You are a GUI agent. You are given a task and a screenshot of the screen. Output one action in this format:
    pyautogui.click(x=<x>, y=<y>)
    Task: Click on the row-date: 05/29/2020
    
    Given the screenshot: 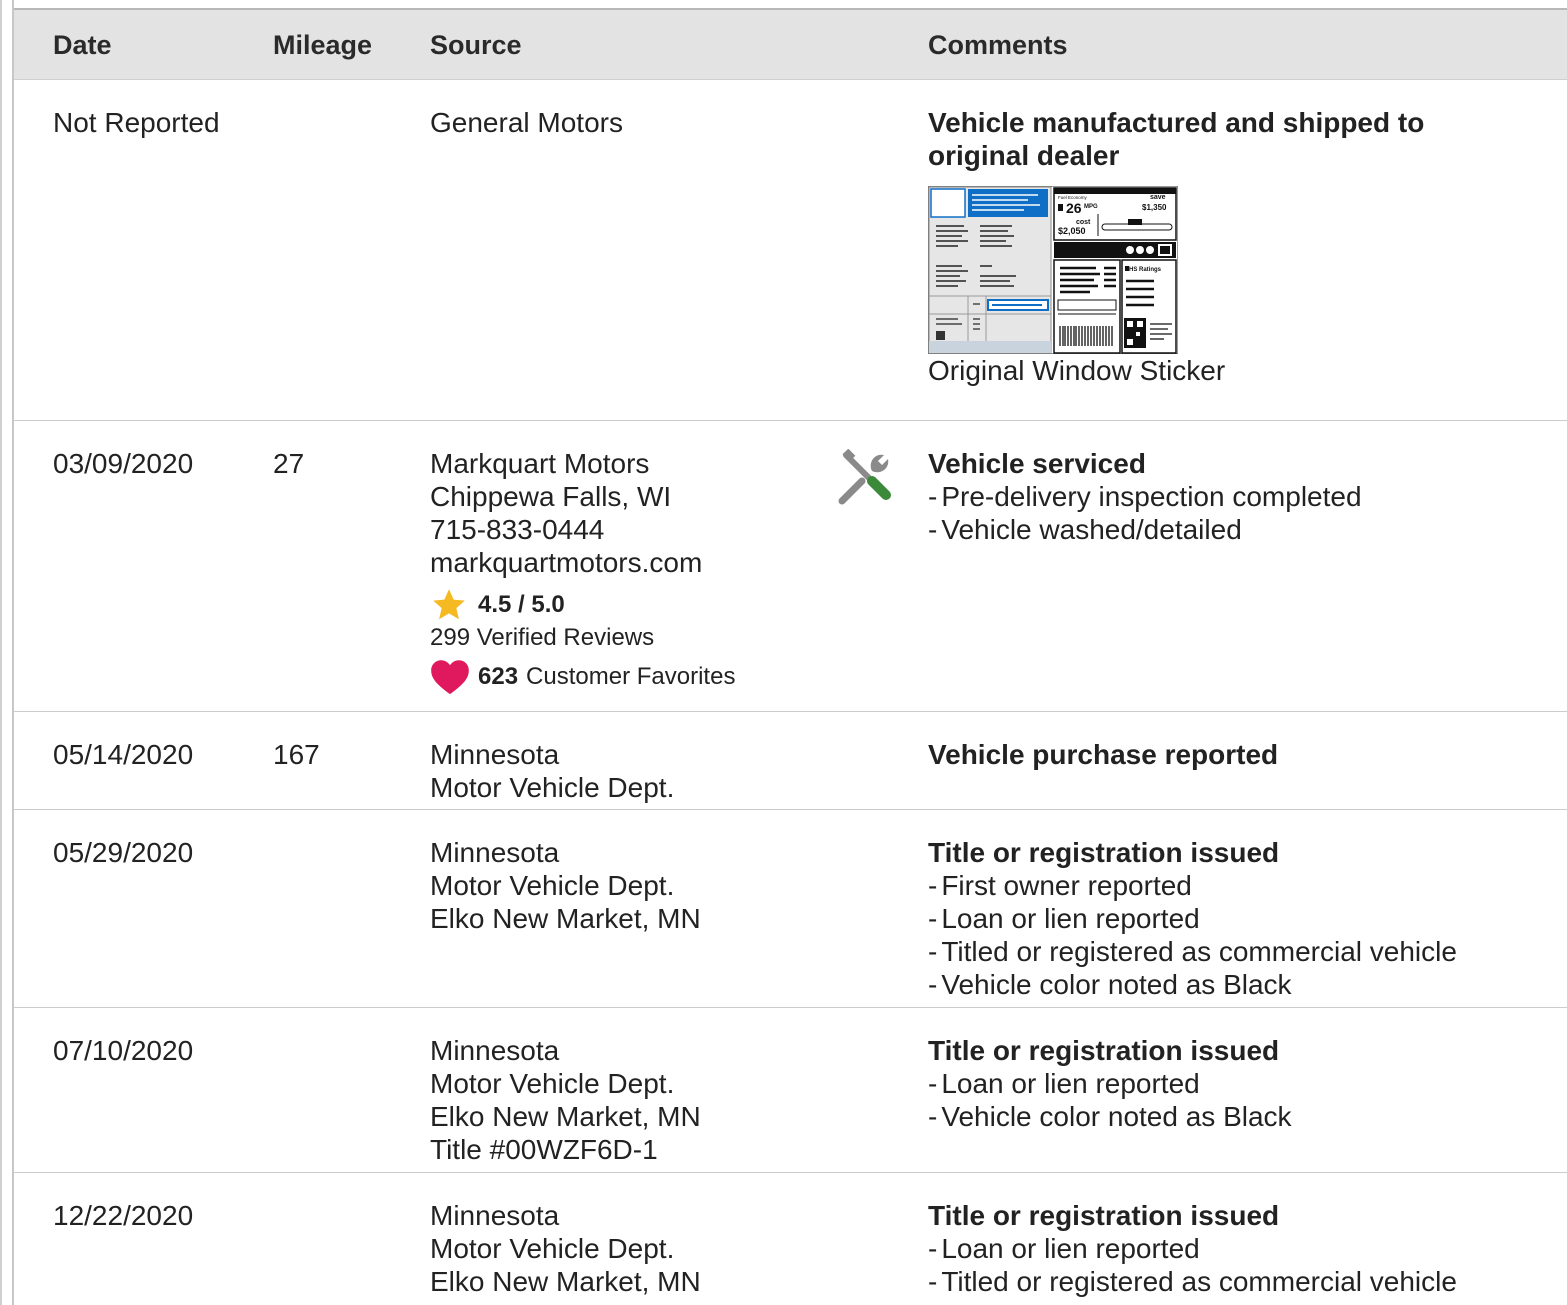 What is the action you would take?
    pyautogui.click(x=123, y=852)
    